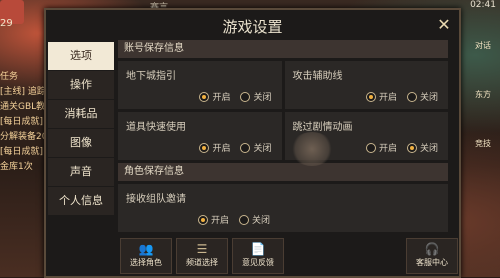  I want to click on section-title-account: 账号保存信息, so click(283, 49).